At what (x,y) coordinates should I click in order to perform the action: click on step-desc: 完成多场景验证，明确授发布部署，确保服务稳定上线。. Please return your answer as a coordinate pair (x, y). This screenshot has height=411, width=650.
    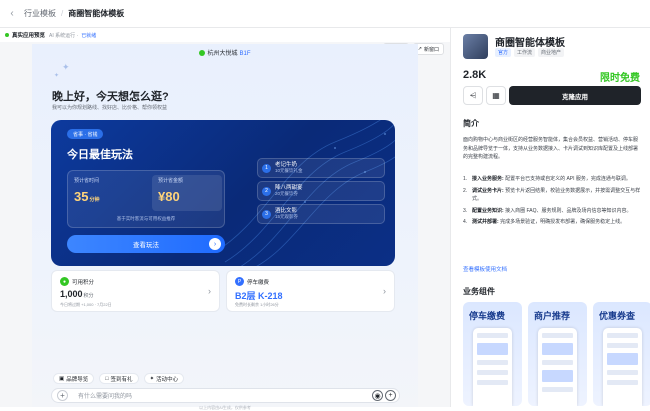
    Looking at the image, I should click on (563, 222).